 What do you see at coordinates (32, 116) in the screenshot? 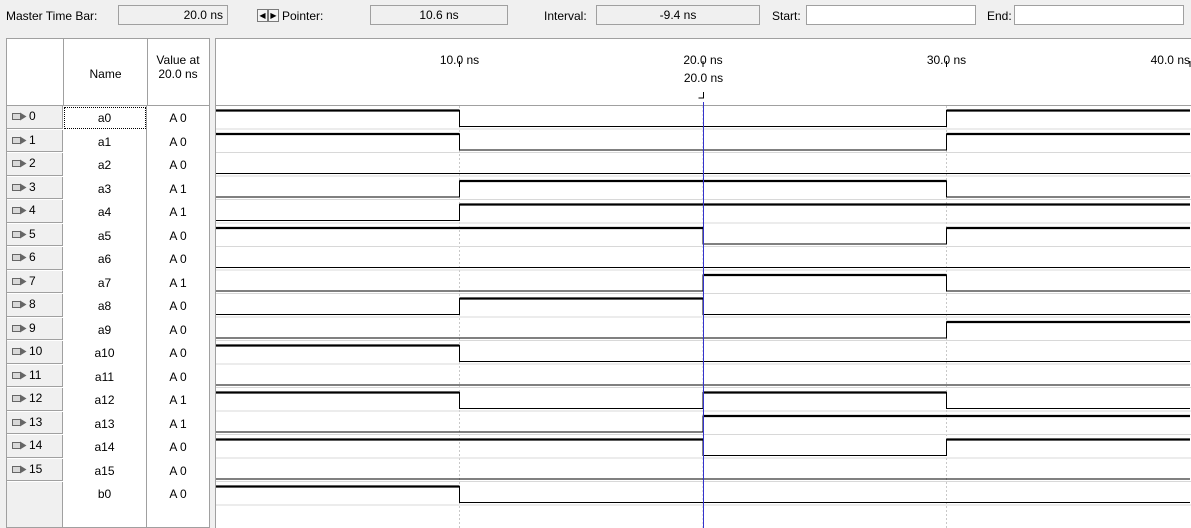
I see `signal-index-label: 0` at bounding box center [32, 116].